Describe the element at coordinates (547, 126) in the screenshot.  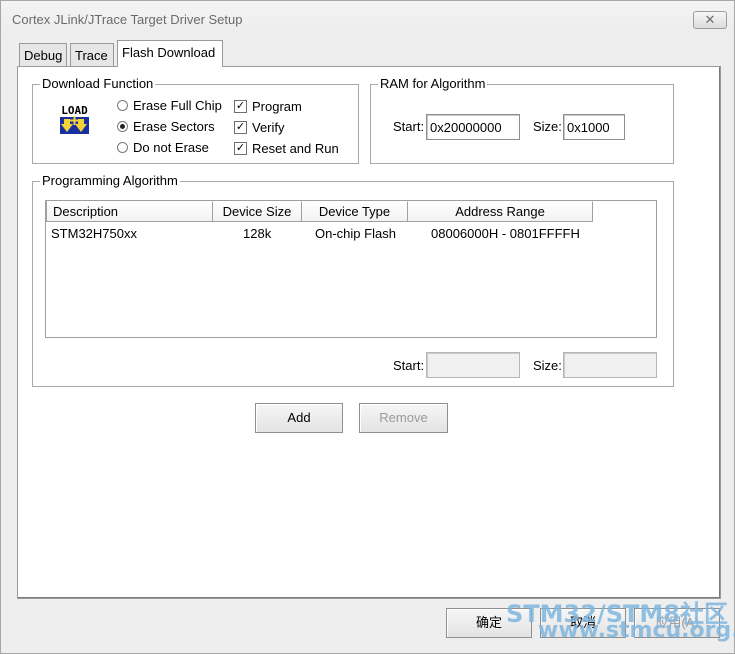
I see `ram-size-label: Size:` at that location.